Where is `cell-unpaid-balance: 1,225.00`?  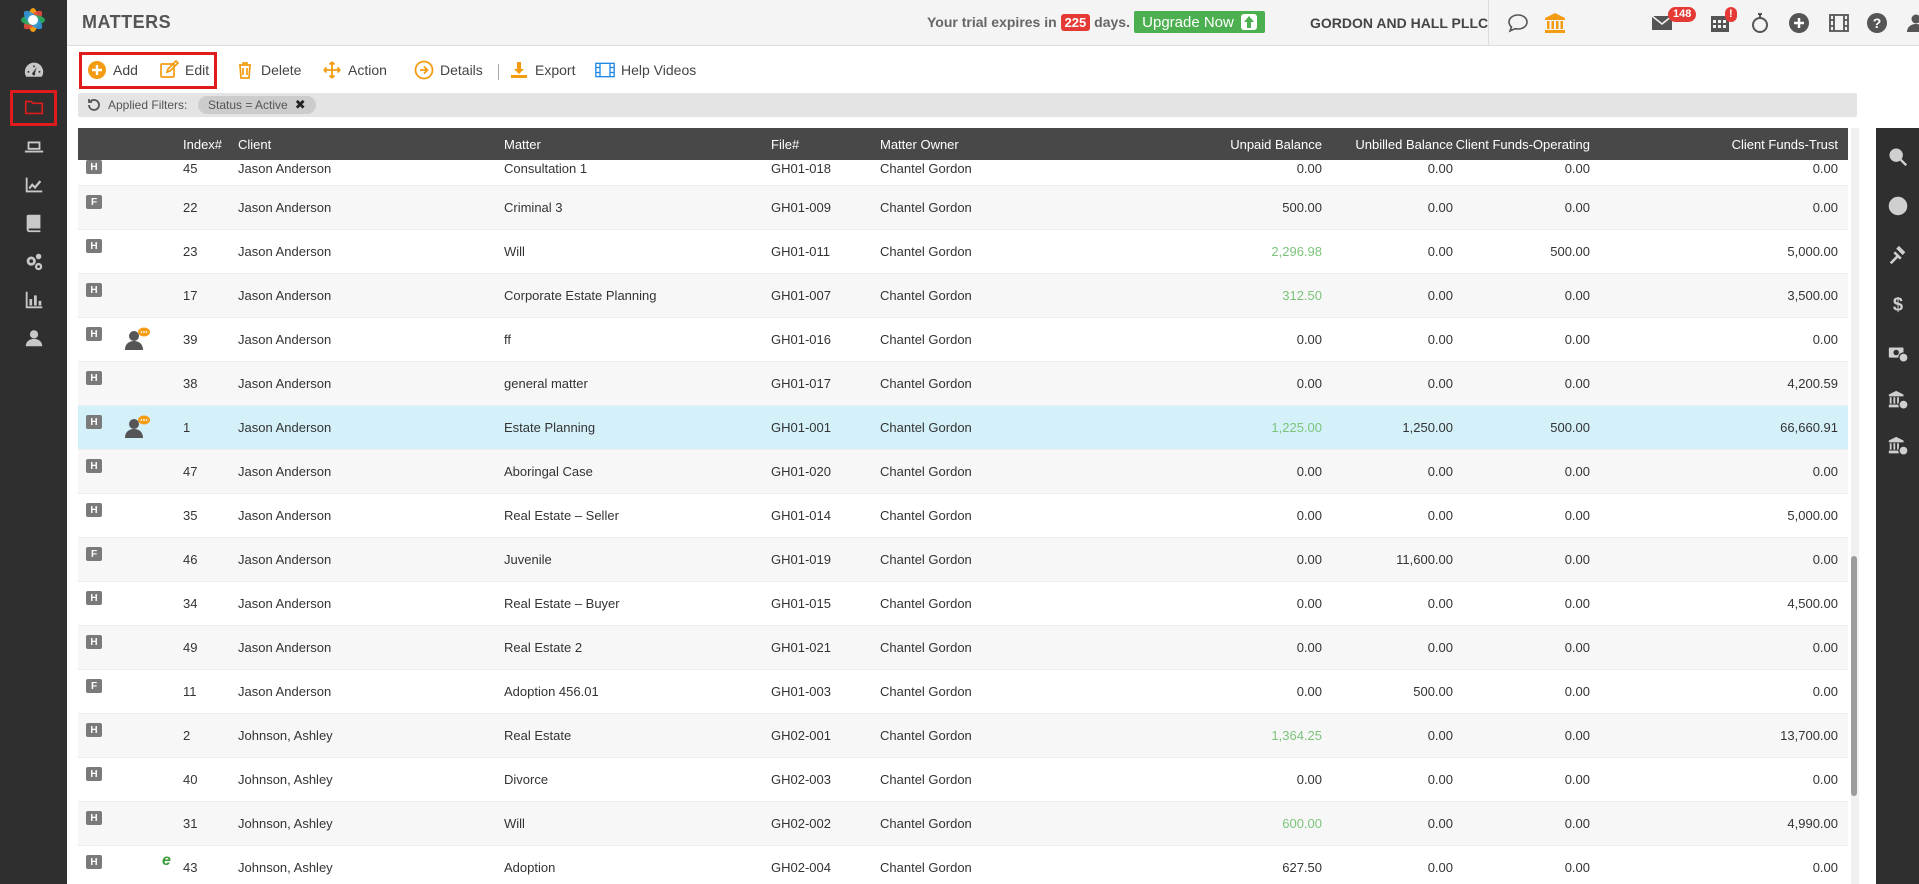
cell-unpaid-balance: 1,225.00 is located at coordinates (1296, 427).